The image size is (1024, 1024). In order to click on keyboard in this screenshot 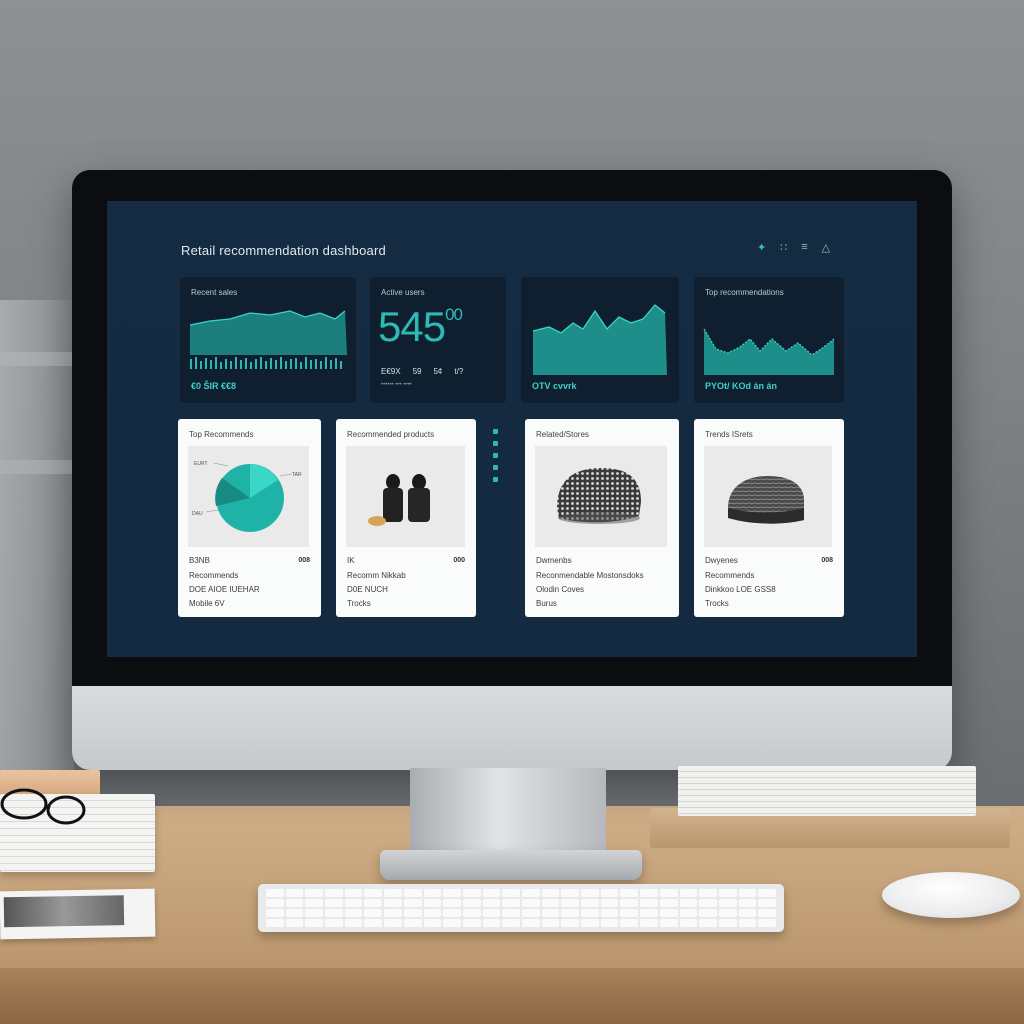, I will do `click(521, 908)`.